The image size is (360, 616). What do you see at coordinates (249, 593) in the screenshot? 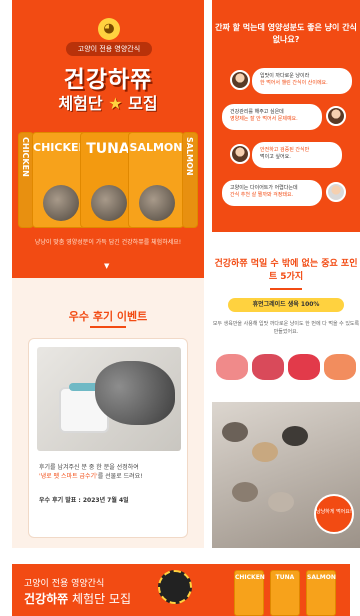
I see `product-pack: CHICKEN` at bounding box center [249, 593].